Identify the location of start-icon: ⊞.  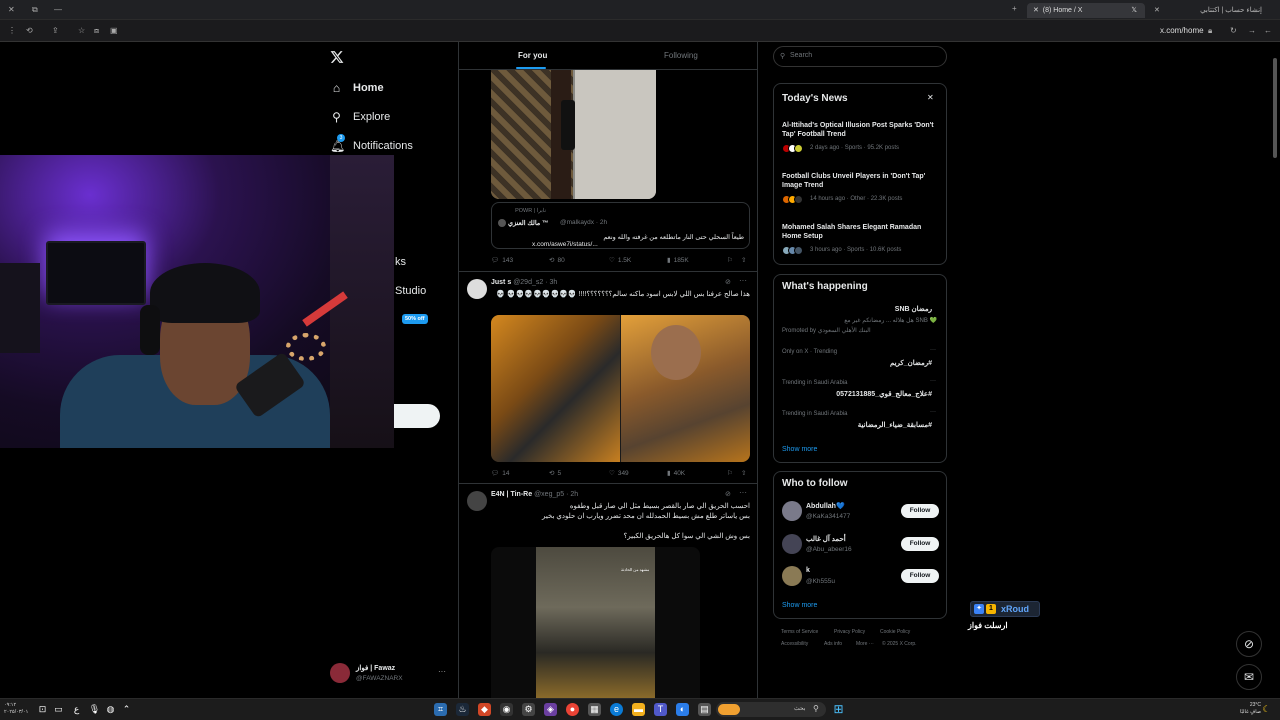
(838, 709).